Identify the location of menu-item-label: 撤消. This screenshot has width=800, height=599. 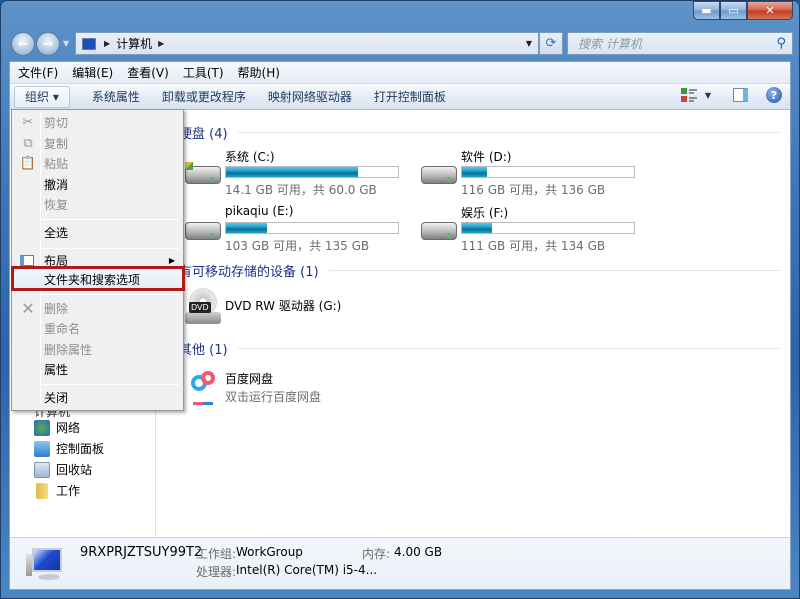
(56, 185).